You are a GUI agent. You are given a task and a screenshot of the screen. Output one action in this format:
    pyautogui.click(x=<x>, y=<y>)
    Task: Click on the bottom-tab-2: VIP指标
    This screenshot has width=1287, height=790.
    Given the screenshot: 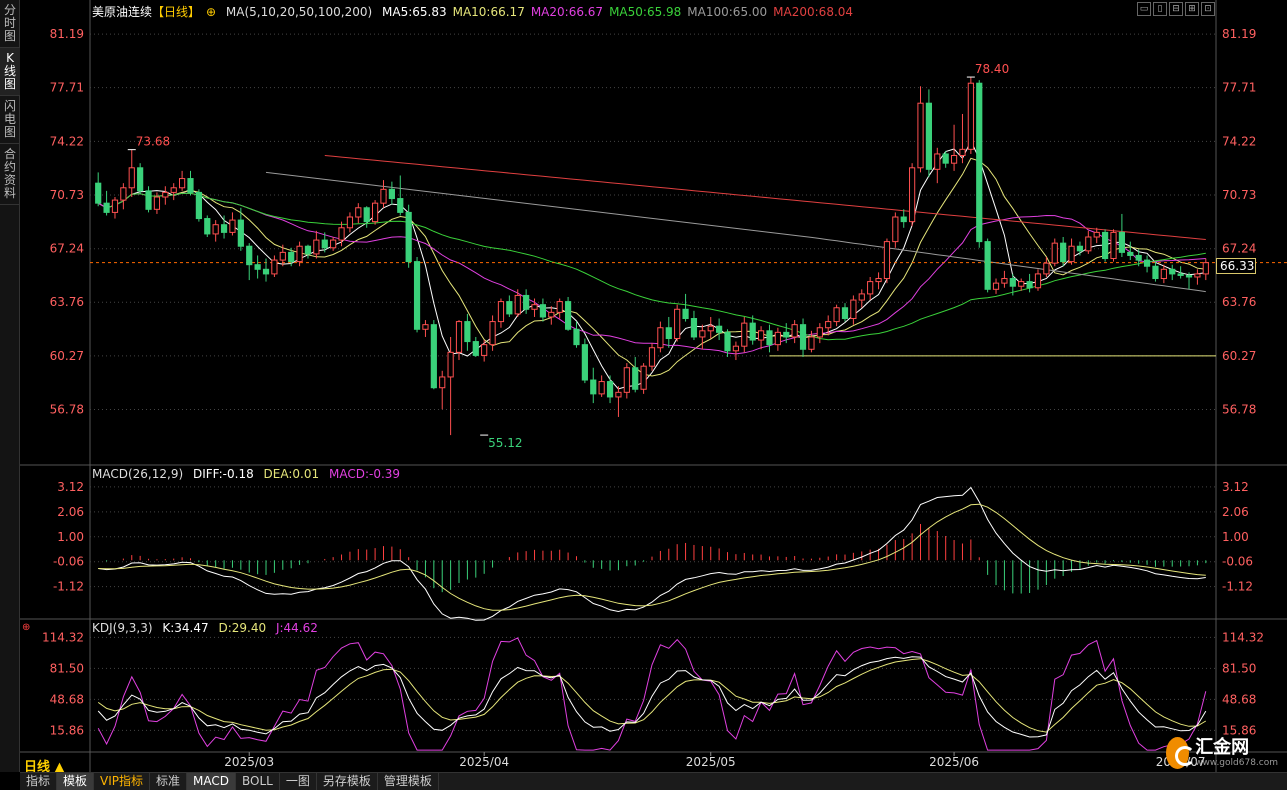 What is the action you would take?
    pyautogui.click(x=122, y=781)
    